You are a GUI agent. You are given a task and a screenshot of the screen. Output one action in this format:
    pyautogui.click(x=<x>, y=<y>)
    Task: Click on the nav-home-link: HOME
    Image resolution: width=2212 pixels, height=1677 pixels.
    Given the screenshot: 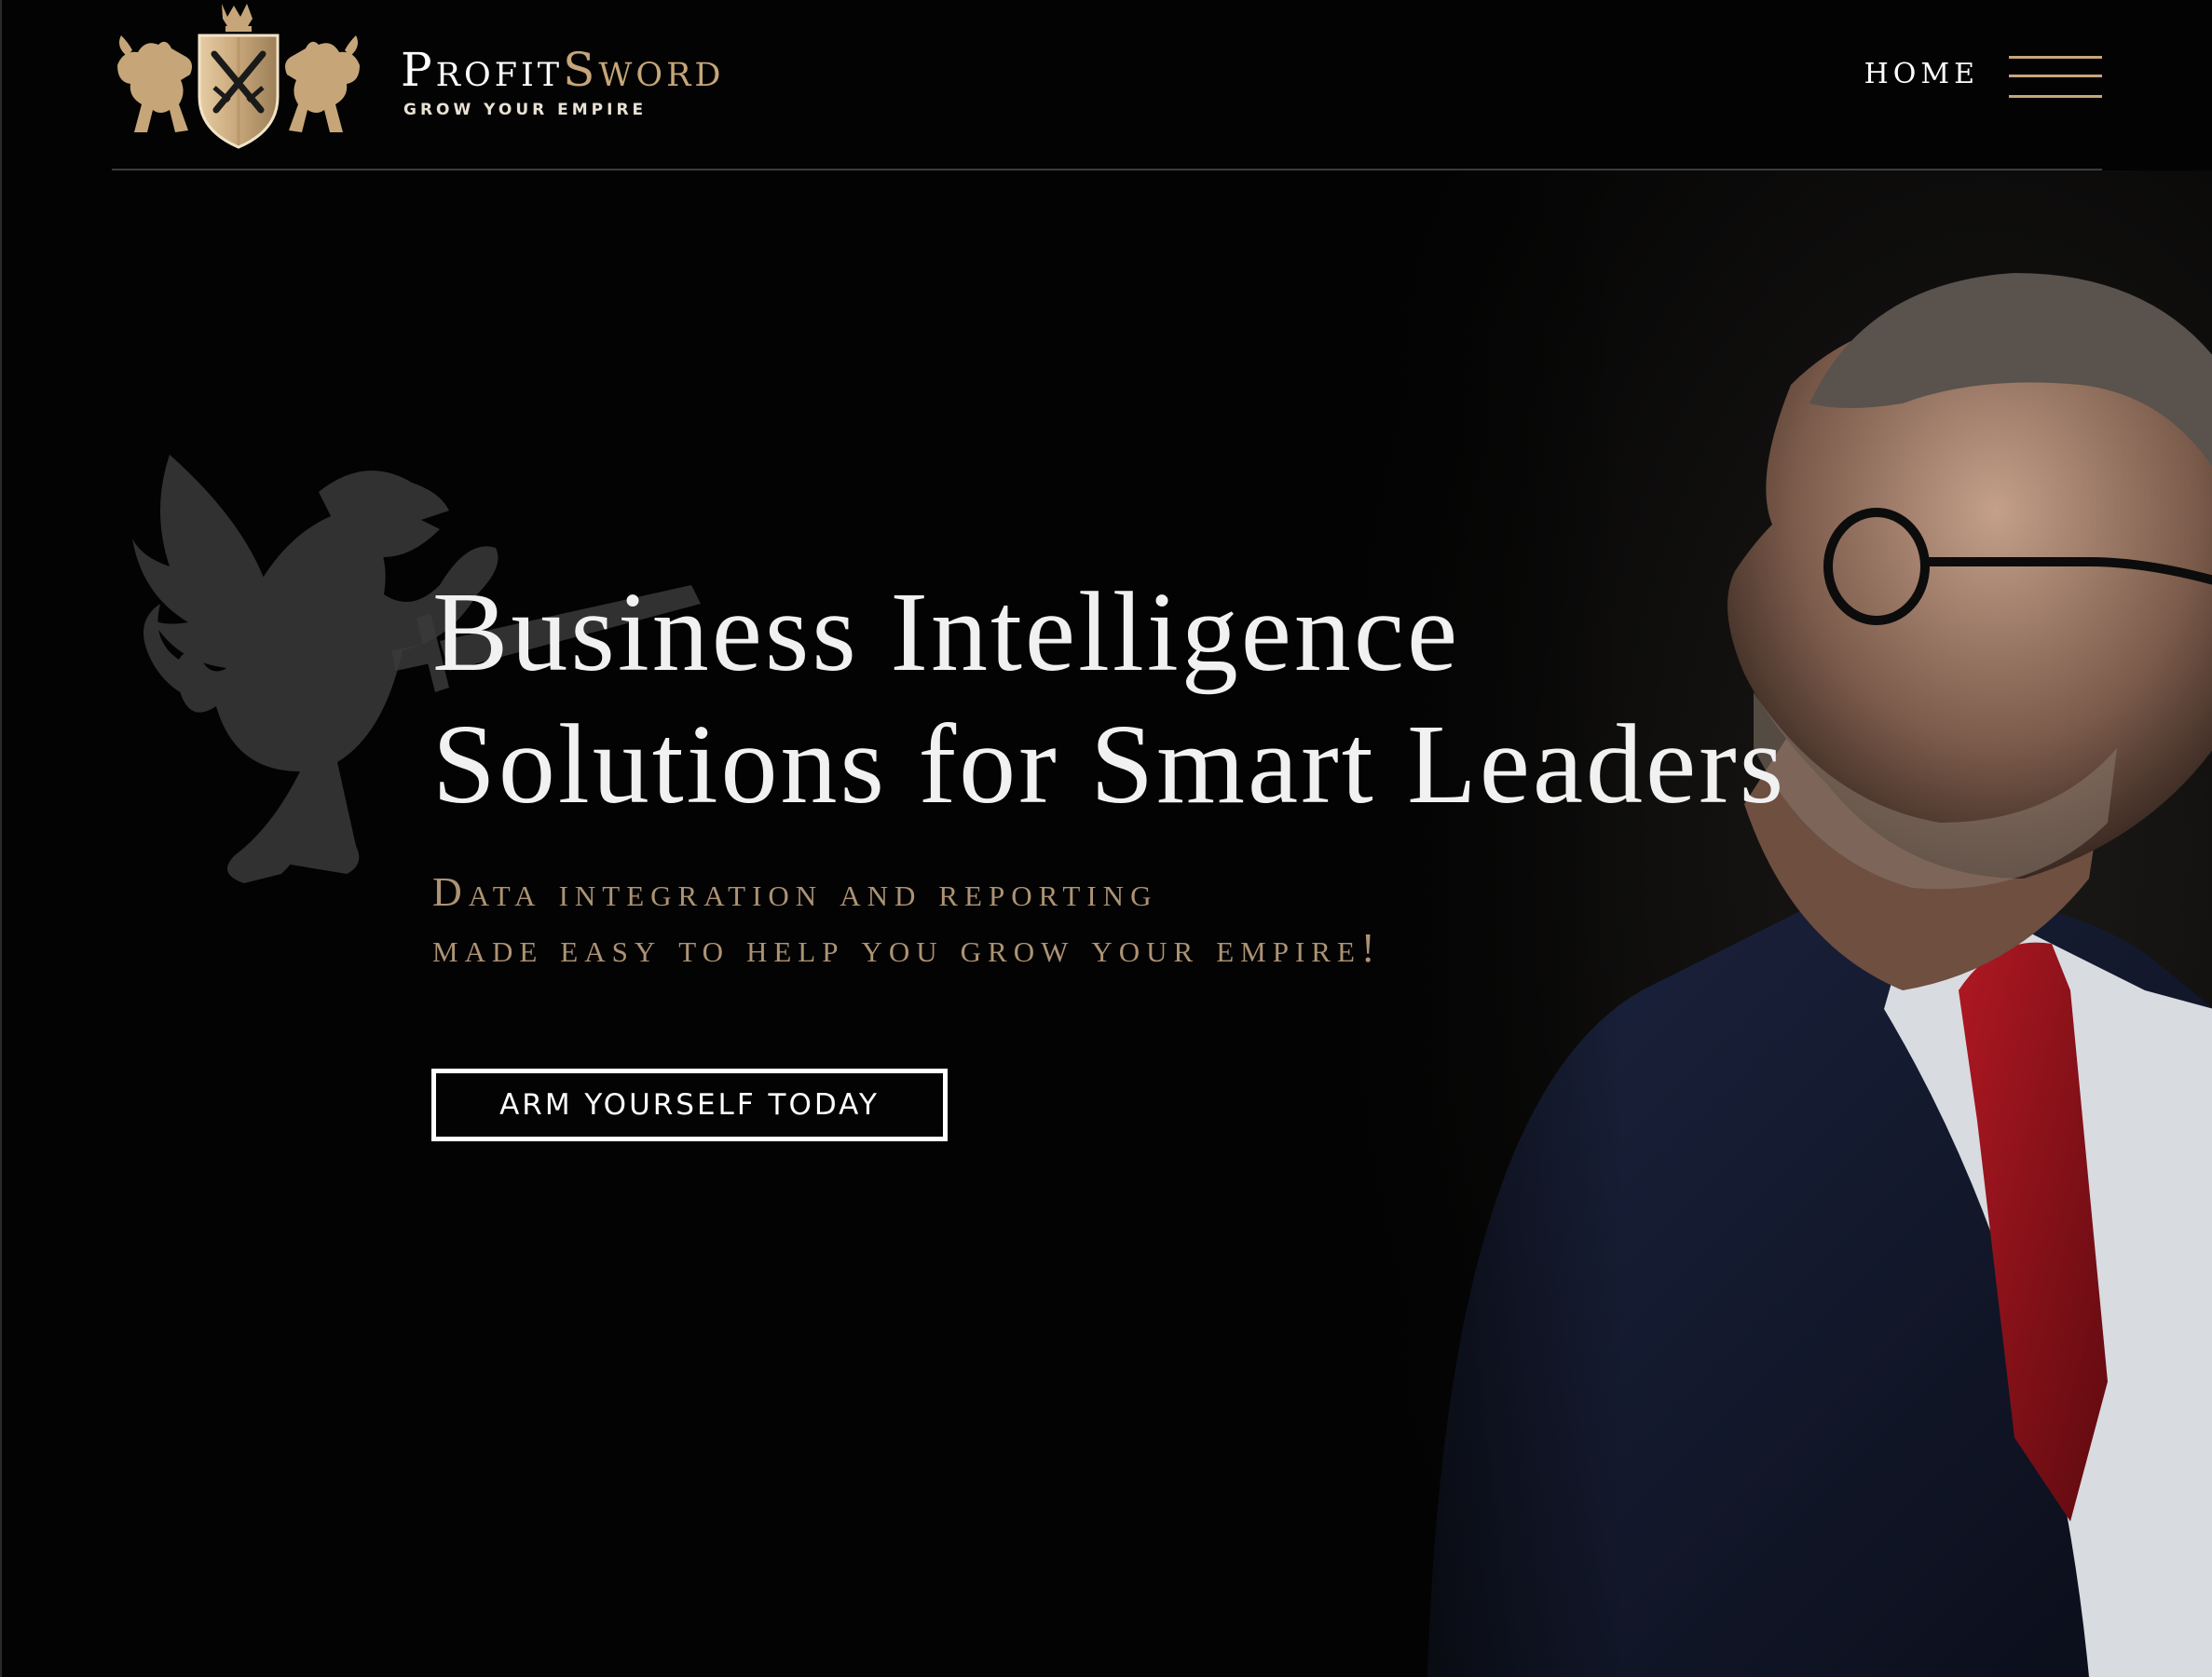 What is the action you would take?
    pyautogui.click(x=1921, y=74)
    